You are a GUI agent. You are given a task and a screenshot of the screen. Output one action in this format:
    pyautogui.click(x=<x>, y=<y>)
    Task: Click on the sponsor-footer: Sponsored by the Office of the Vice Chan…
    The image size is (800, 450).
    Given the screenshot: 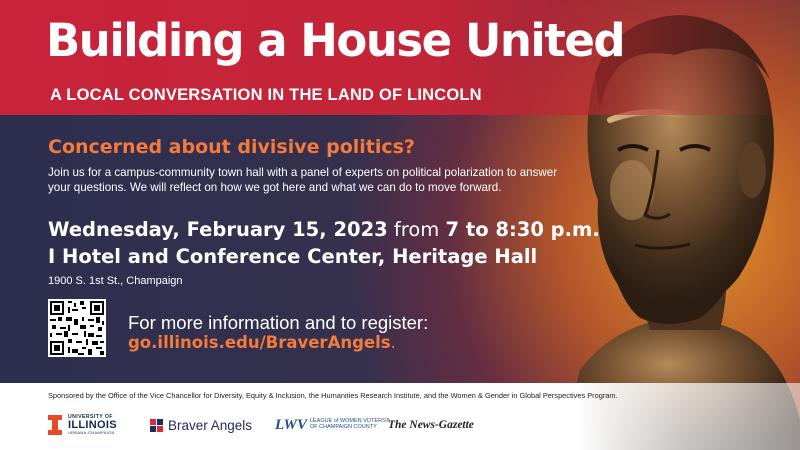 What is the action you would take?
    pyautogui.click(x=400, y=416)
    